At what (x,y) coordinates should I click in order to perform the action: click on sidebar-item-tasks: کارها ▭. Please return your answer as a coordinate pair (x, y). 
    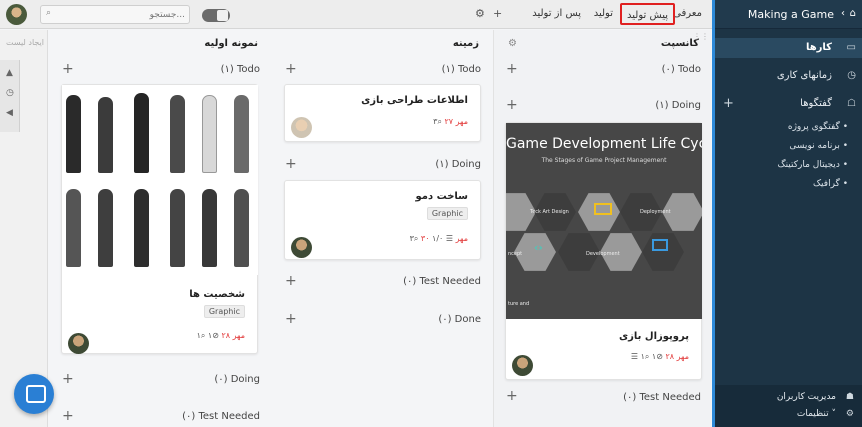
    Looking at the image, I should click on (788, 48).